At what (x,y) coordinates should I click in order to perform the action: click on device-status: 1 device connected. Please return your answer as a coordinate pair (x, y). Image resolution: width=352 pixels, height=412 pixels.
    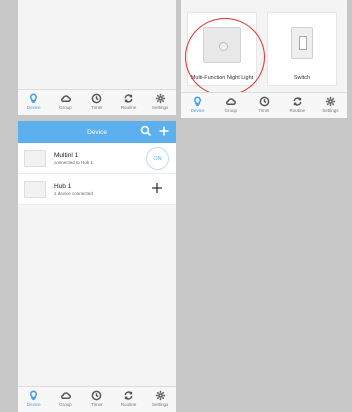
    Looking at the image, I should click on (73, 193).